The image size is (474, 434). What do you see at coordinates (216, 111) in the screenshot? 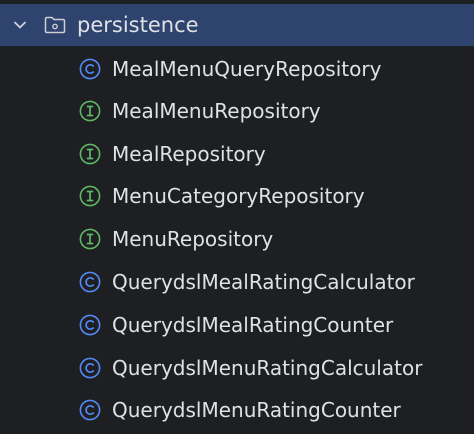
I see `tree-item-label: MealMenuRepository` at bounding box center [216, 111].